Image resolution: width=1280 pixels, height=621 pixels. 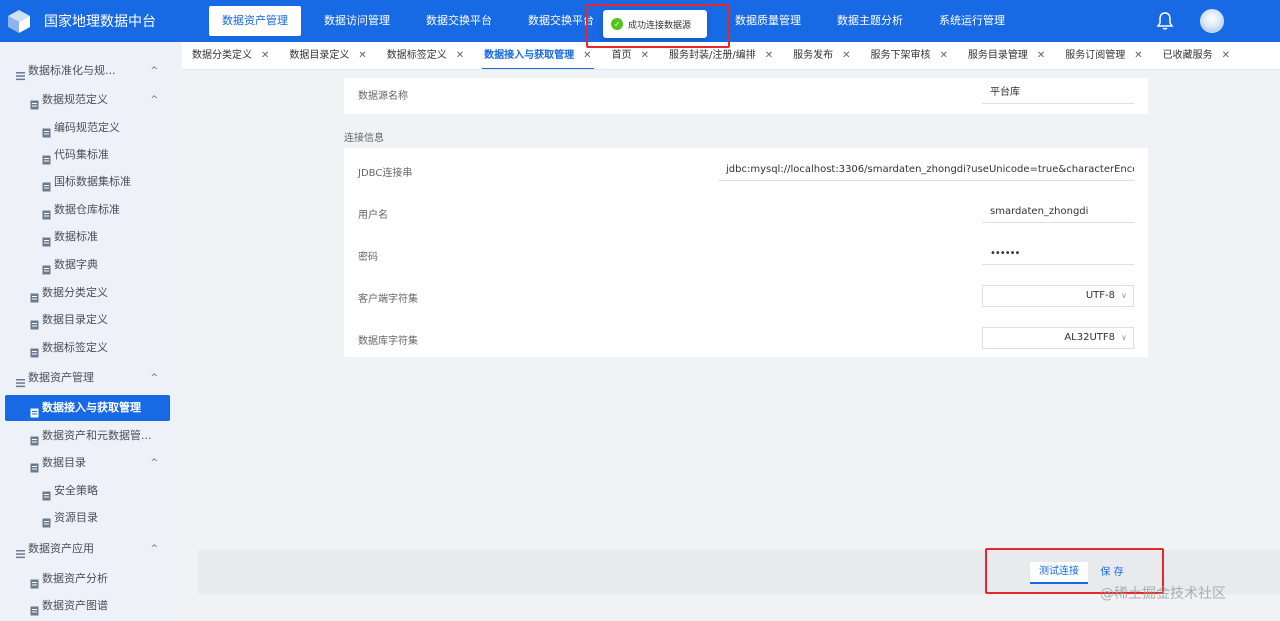 What do you see at coordinates (388, 341) in the screenshot?
I see `db-charset-label: 数据库字符集` at bounding box center [388, 341].